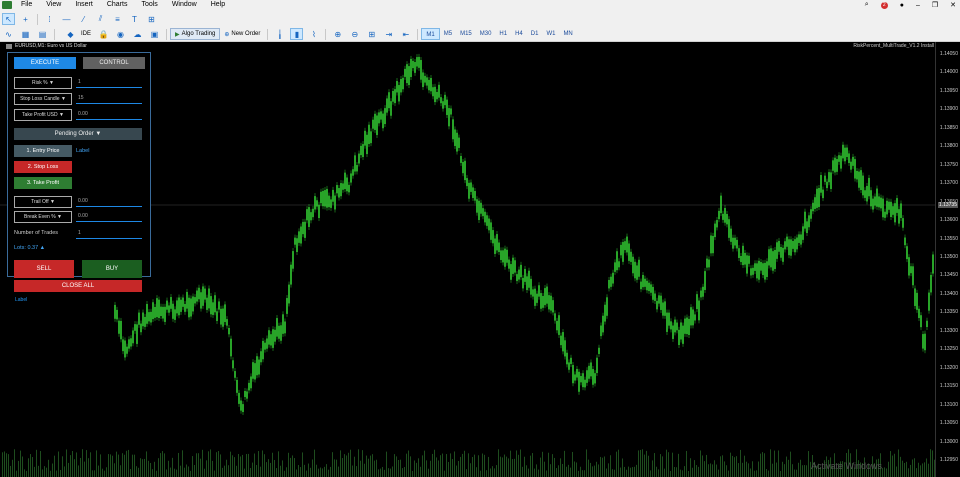 The width and height of the screenshot is (960, 477). What do you see at coordinates (43, 115) in the screenshot?
I see `takeprofit-dropdown: Take Profit USD ▼` at bounding box center [43, 115].